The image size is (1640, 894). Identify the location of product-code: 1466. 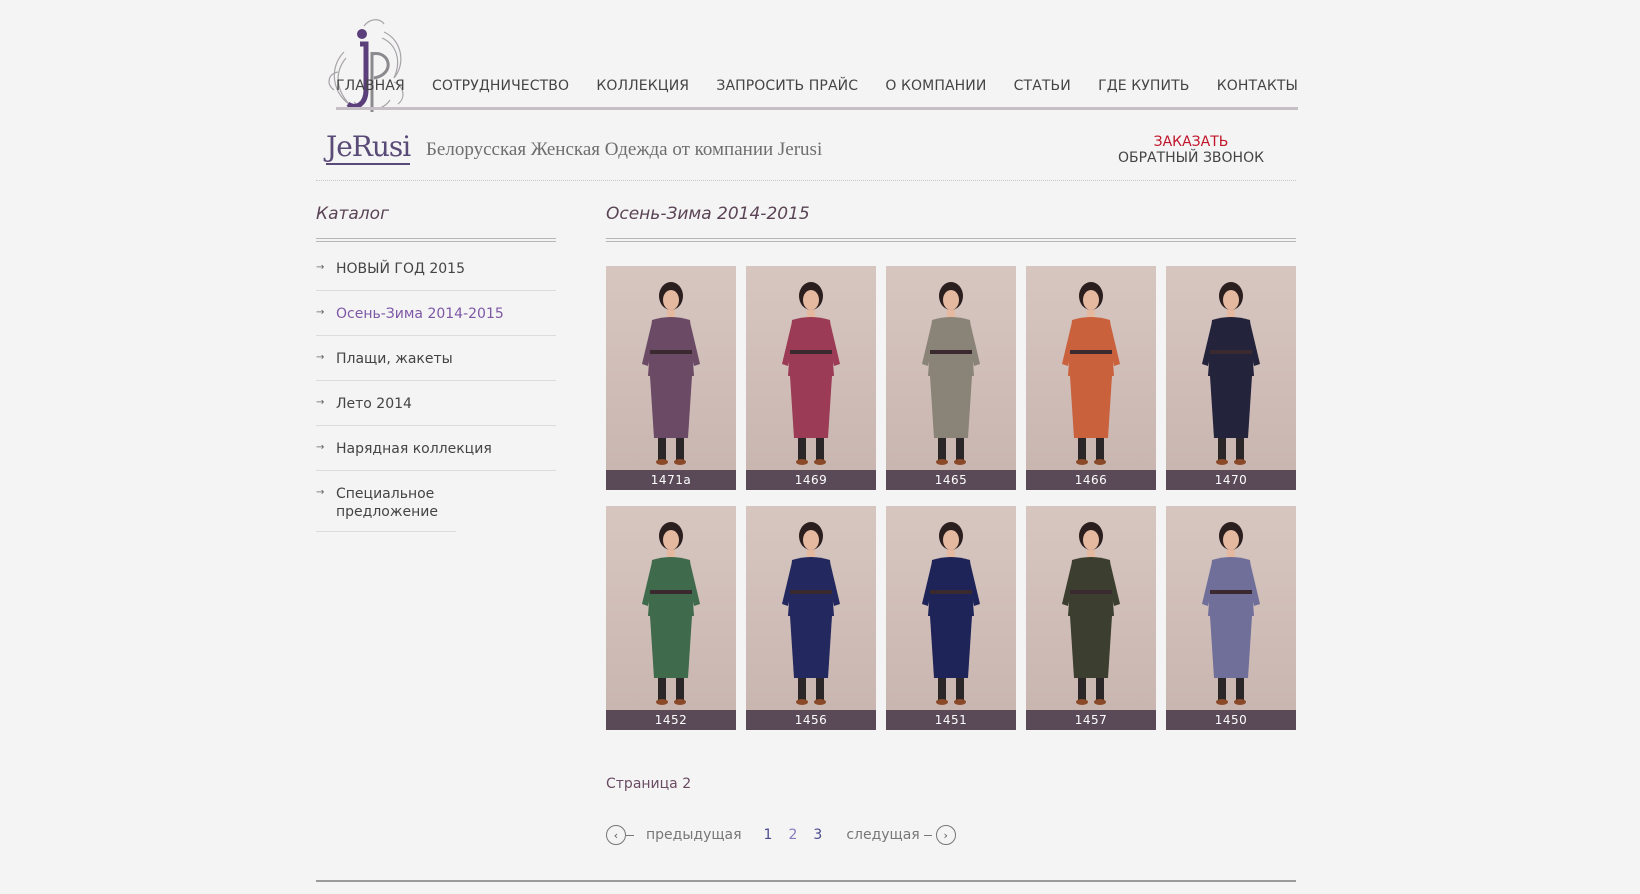
(1091, 480).